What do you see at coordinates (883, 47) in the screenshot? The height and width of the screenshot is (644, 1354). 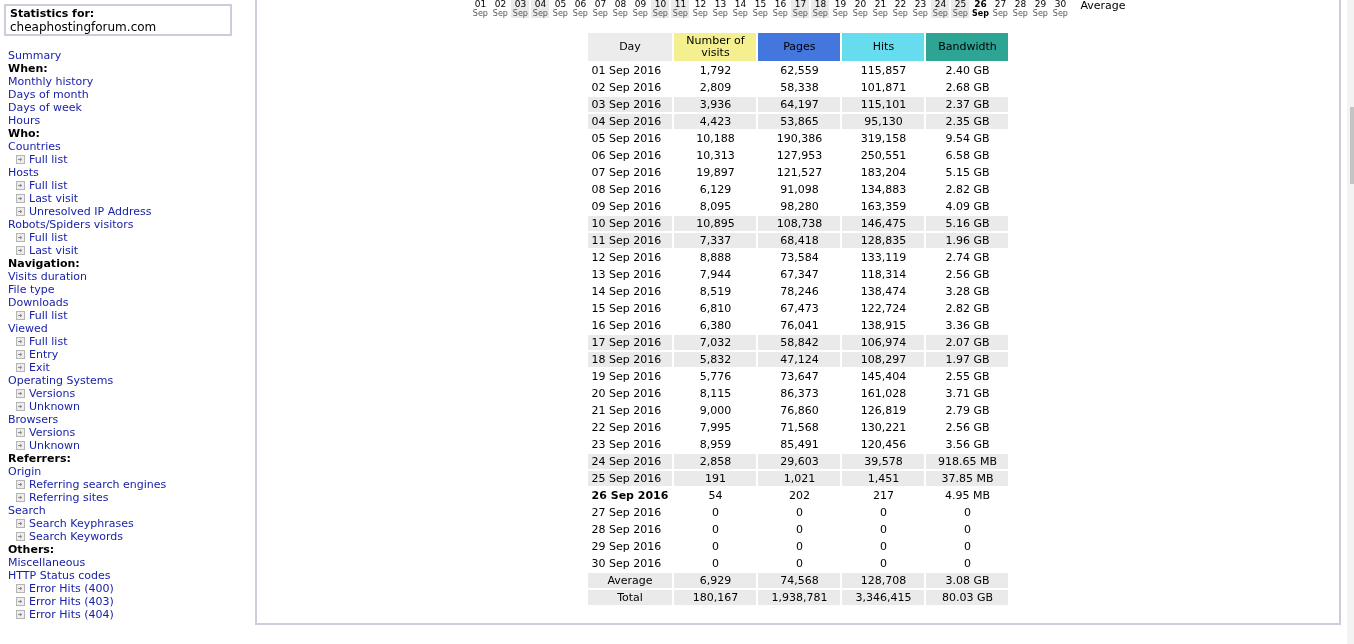 I see `column-header: Hits` at bounding box center [883, 47].